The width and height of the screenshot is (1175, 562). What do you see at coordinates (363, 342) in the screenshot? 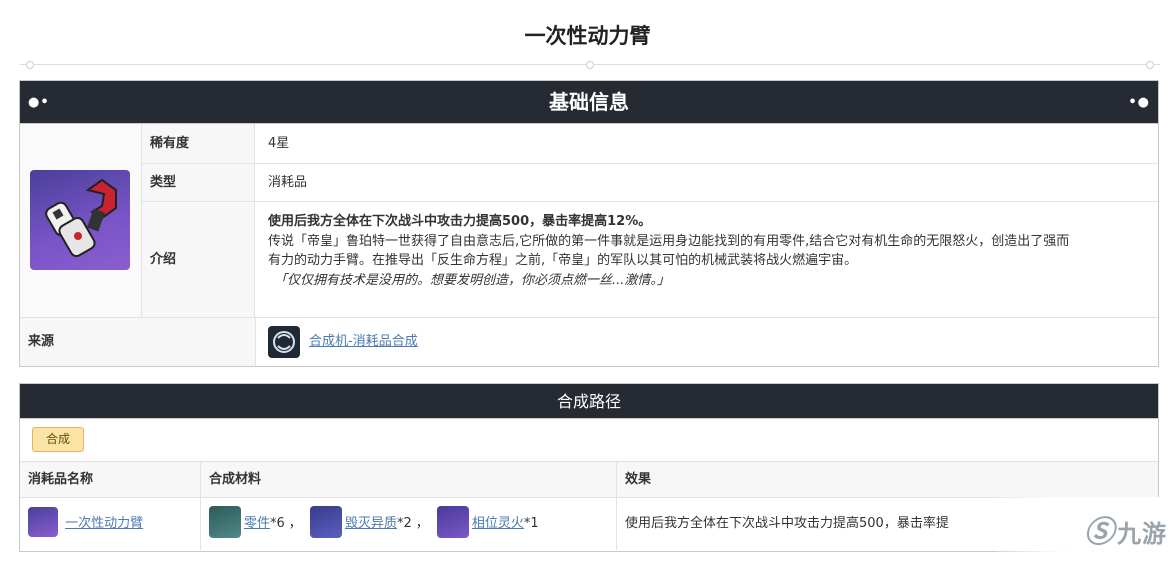
I see `source-link: 合成机-消耗品合成` at bounding box center [363, 342].